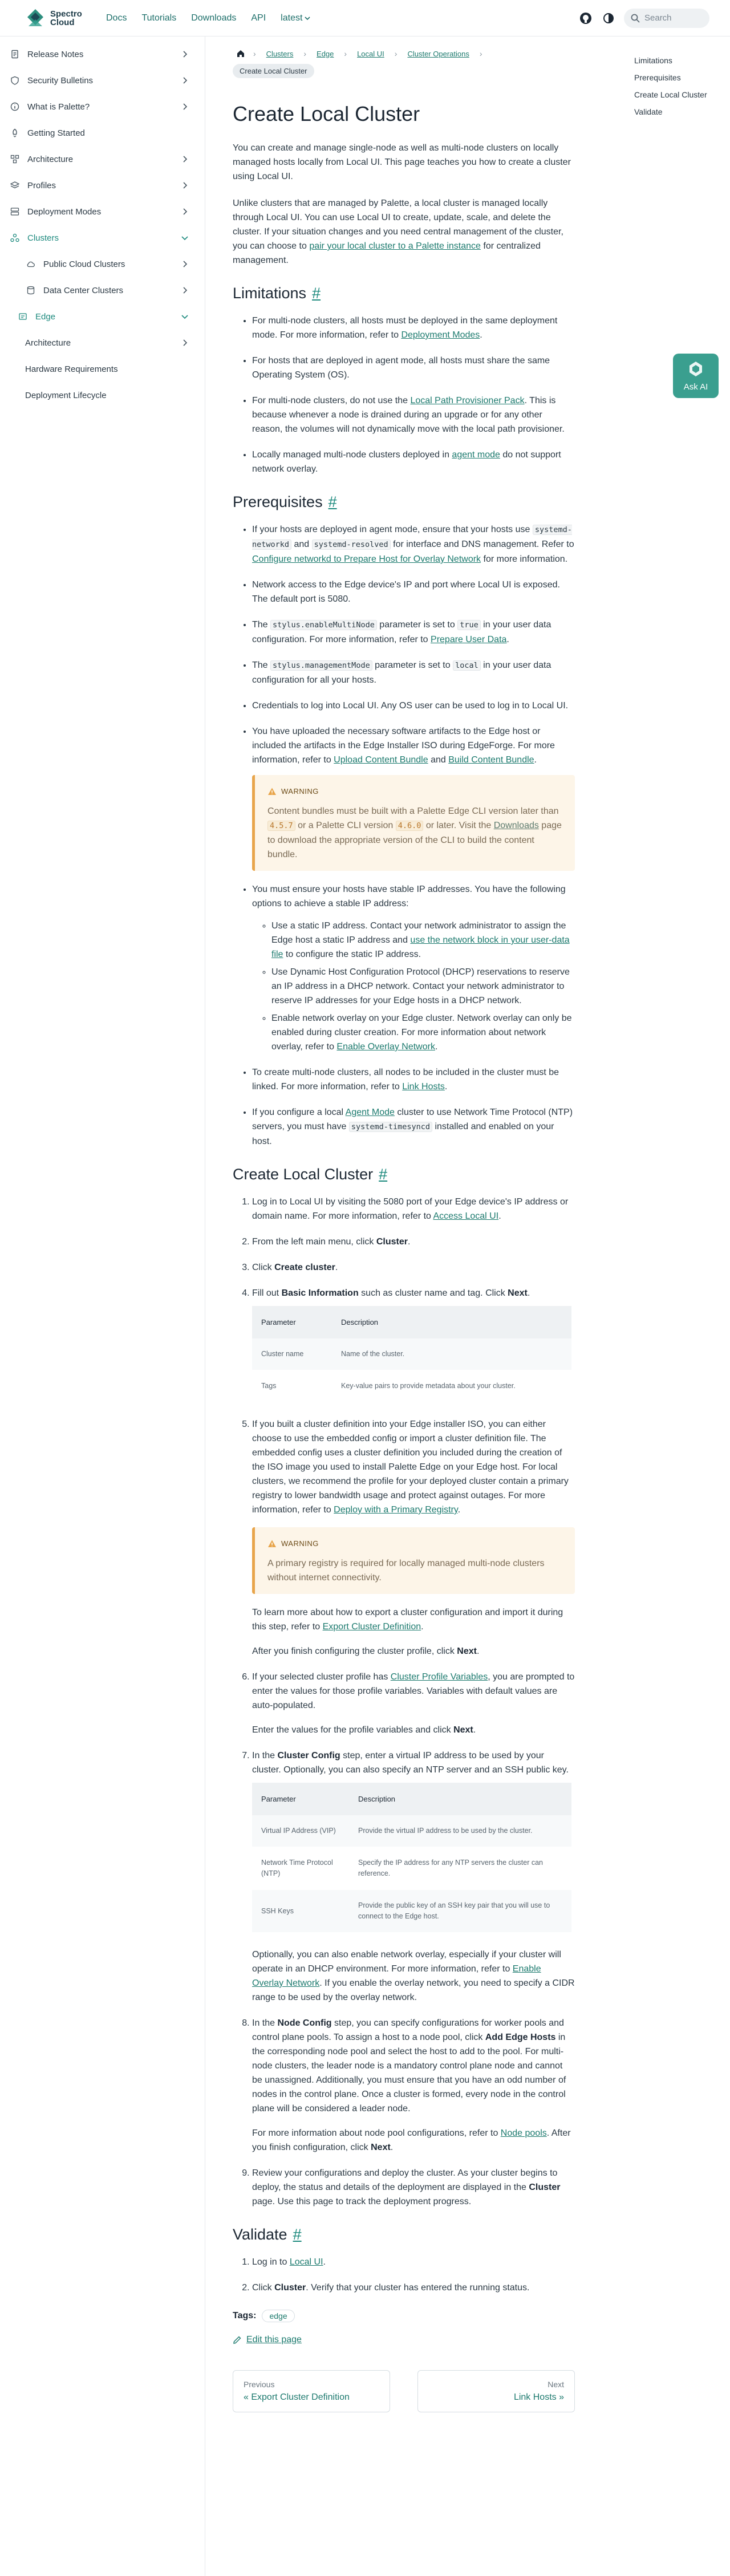 This screenshot has width=730, height=2576. Describe the element at coordinates (66, 18) in the screenshot. I see `logo-text: Spectro Cloud` at that location.